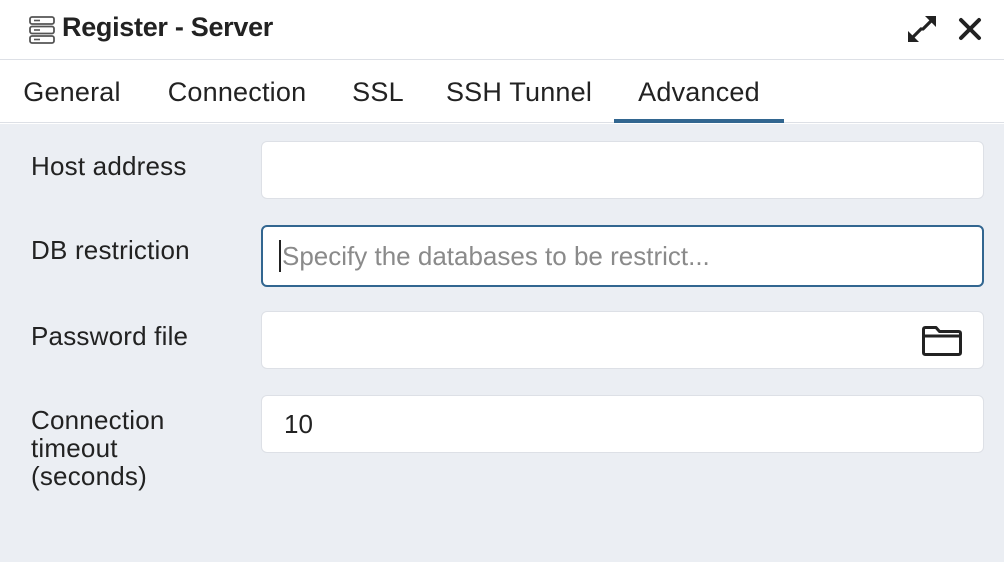  Describe the element at coordinates (168, 27) in the screenshot. I see `dialog-title: Register - Server` at that location.